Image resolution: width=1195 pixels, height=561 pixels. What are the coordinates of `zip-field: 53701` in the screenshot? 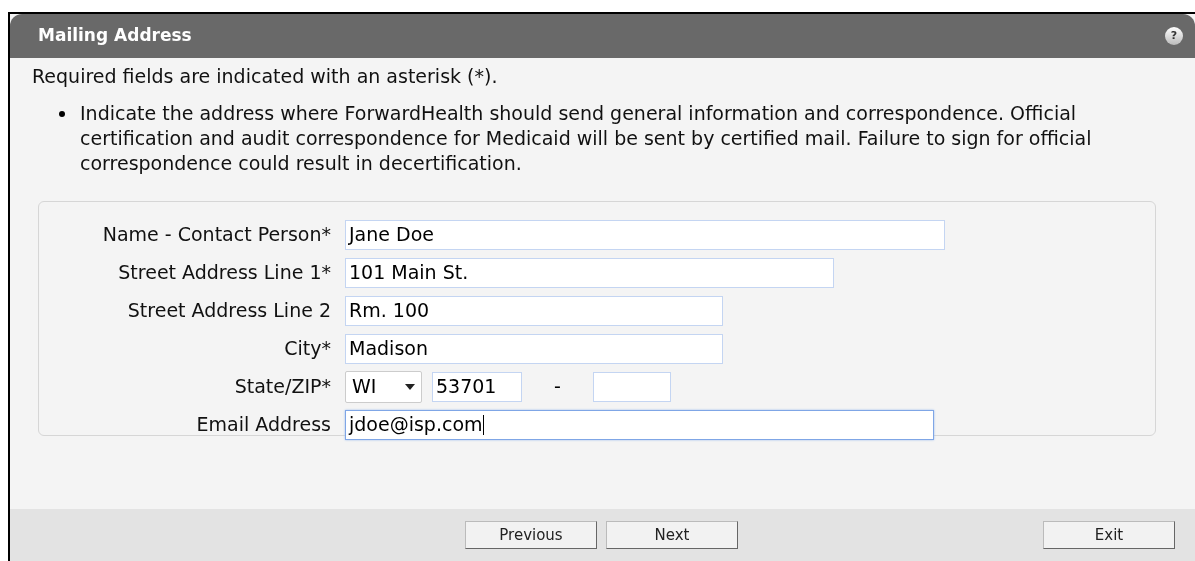 It's located at (477, 386).